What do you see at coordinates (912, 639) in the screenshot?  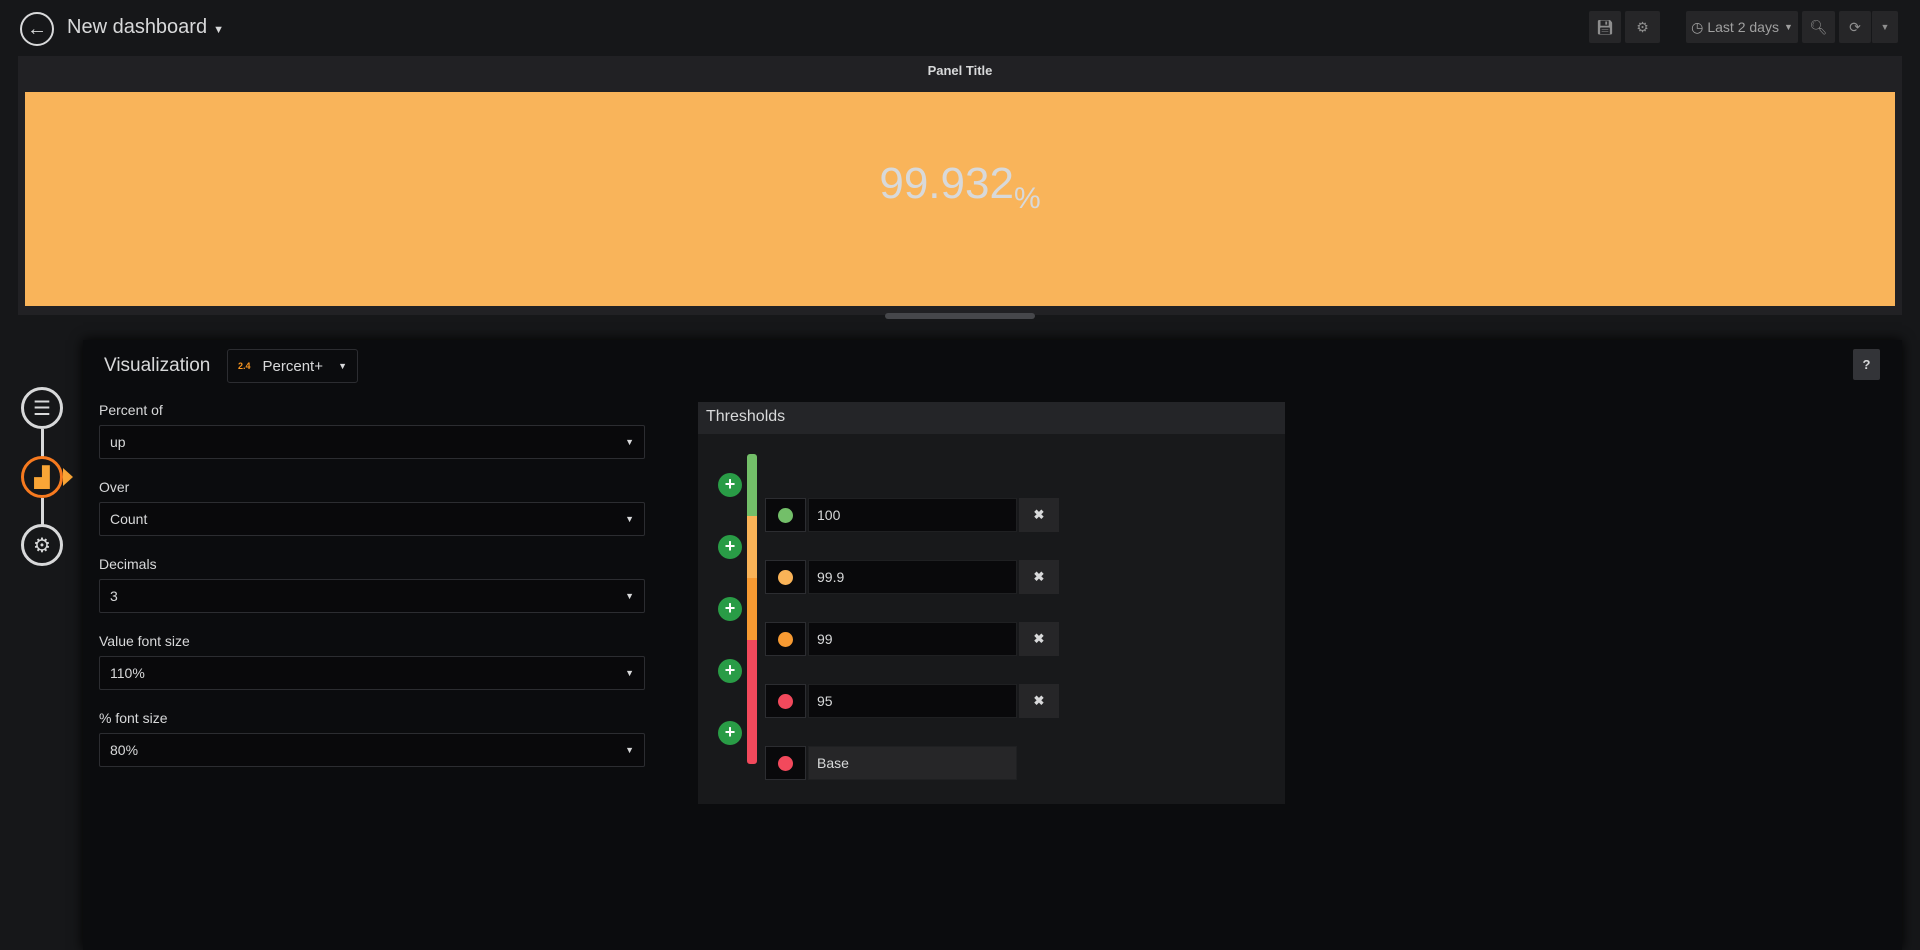 I see `threshold-value-input: 99` at bounding box center [912, 639].